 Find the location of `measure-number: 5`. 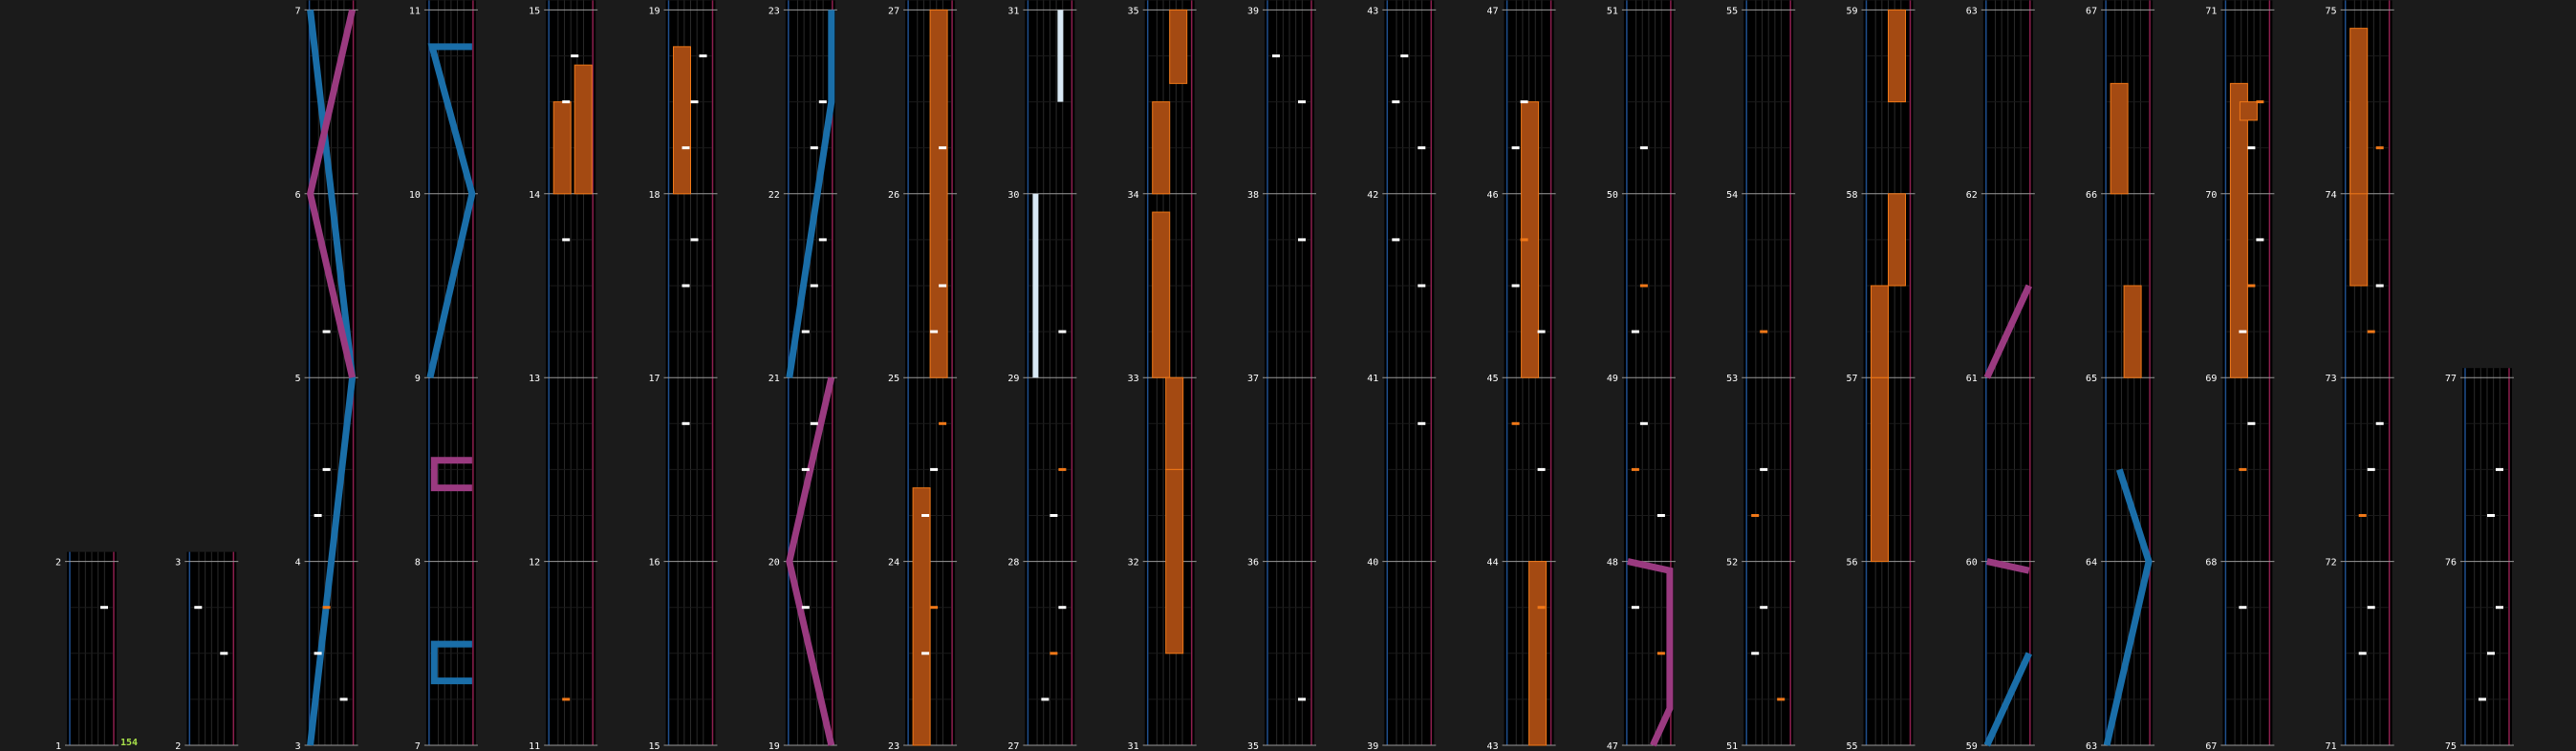

measure-number: 5 is located at coordinates (298, 379).